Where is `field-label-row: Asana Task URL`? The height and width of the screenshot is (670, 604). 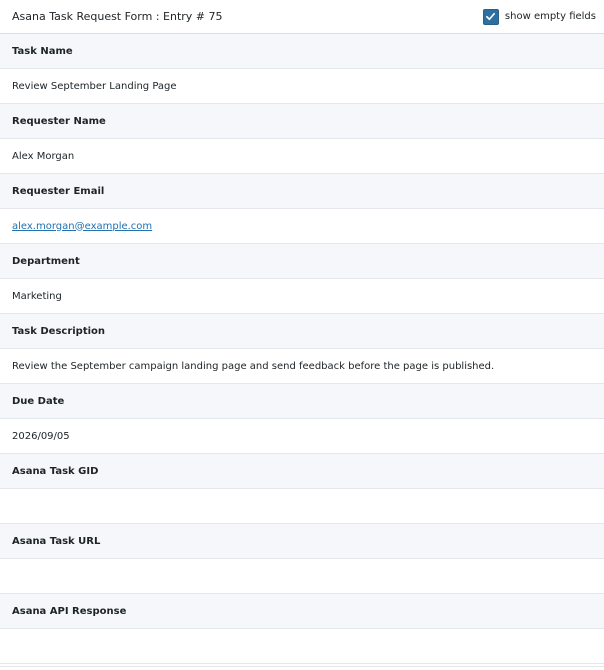 field-label-row: Asana Task URL is located at coordinates (302, 541).